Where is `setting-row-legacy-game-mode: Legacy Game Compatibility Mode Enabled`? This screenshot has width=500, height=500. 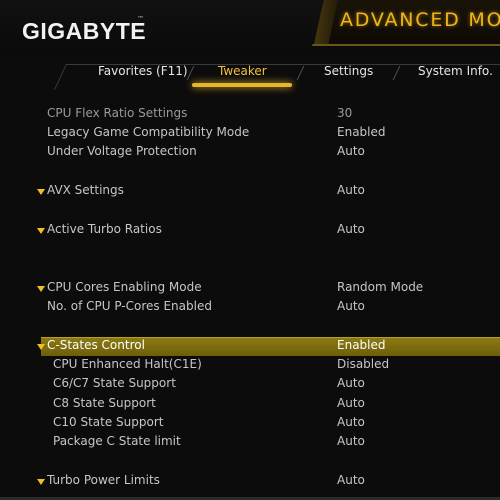 setting-row-legacy-game-mode: Legacy Game Compatibility Mode Enabled is located at coordinates (250, 132).